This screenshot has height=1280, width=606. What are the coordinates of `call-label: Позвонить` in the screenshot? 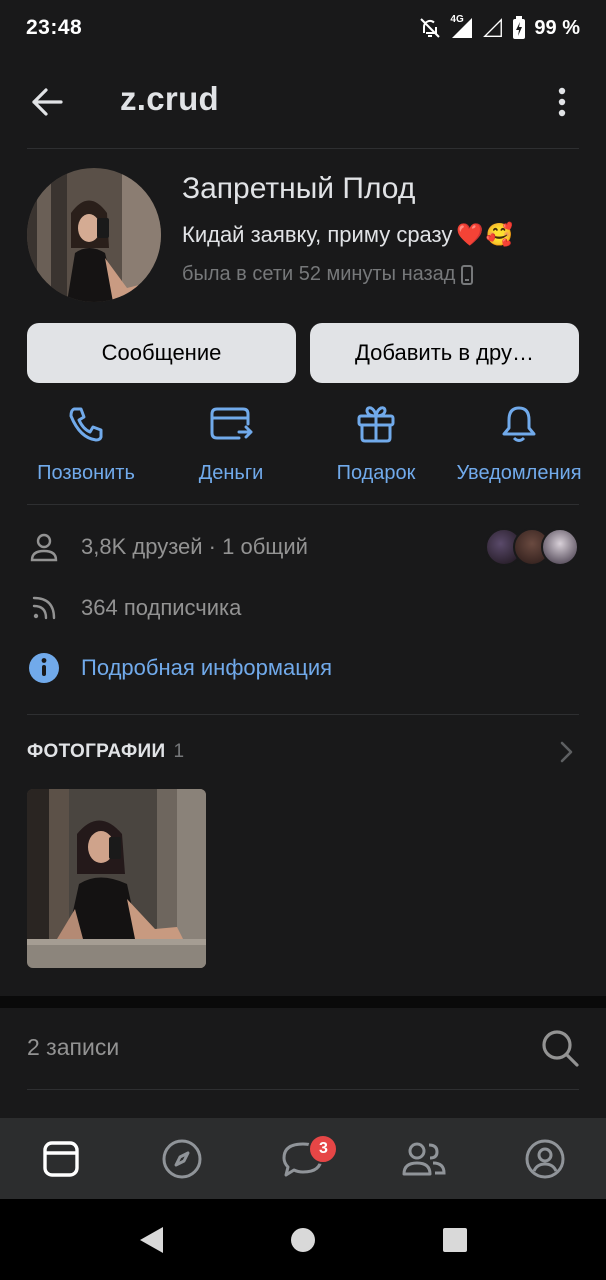 It's located at (86, 473).